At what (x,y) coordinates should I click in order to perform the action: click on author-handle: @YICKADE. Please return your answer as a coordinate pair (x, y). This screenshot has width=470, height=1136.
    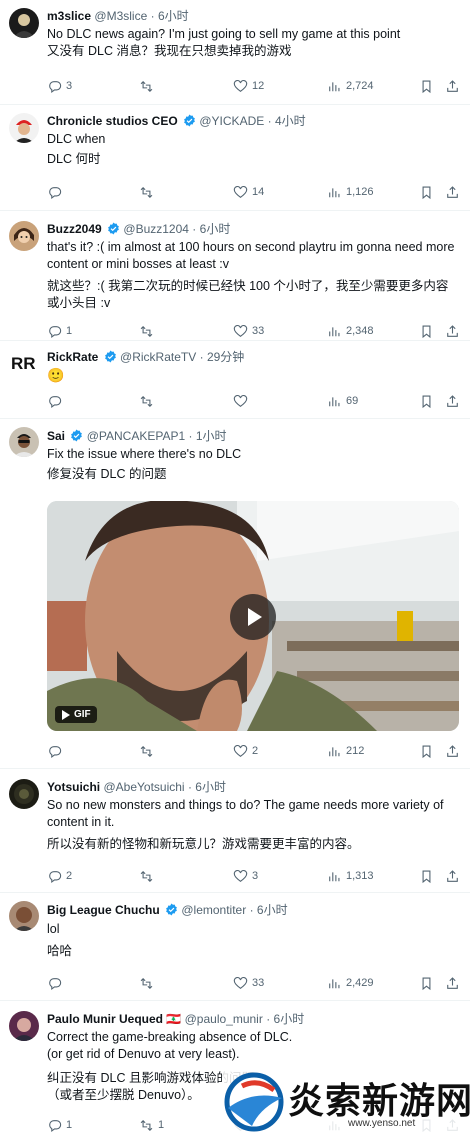
    Looking at the image, I should click on (231, 121).